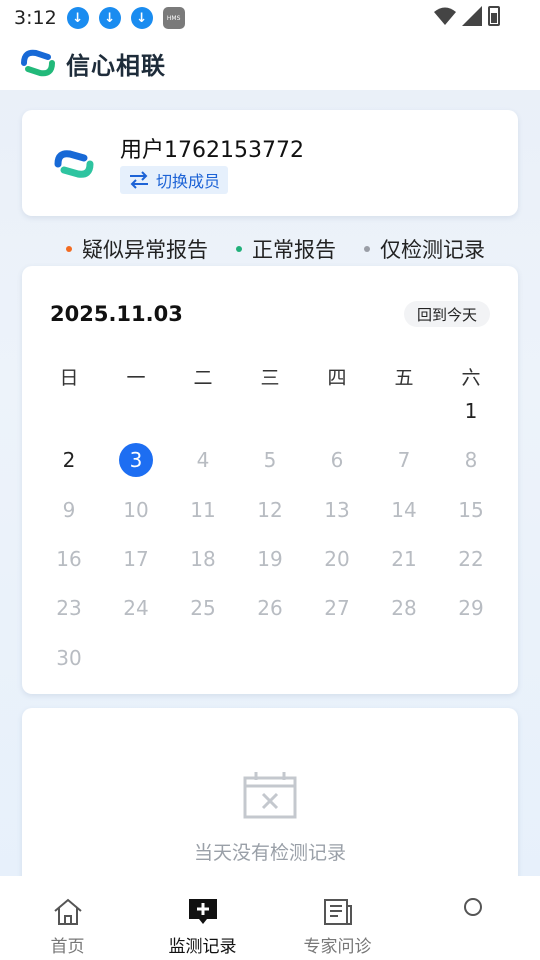  Describe the element at coordinates (270, 608) in the screenshot. I see `calendar-day-26: 26` at that location.